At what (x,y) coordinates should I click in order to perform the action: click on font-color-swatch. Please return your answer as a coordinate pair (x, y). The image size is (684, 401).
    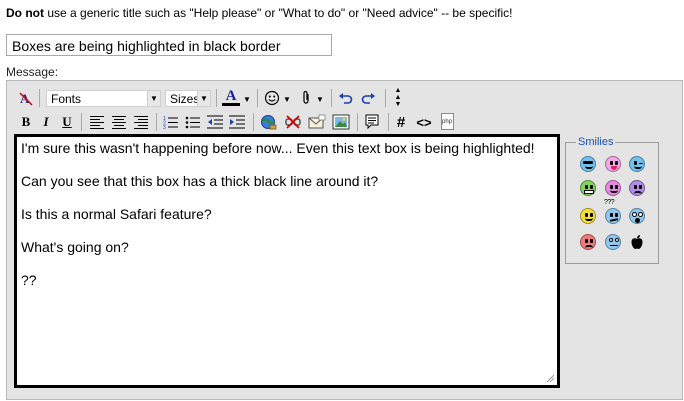
    Looking at the image, I should click on (231, 104).